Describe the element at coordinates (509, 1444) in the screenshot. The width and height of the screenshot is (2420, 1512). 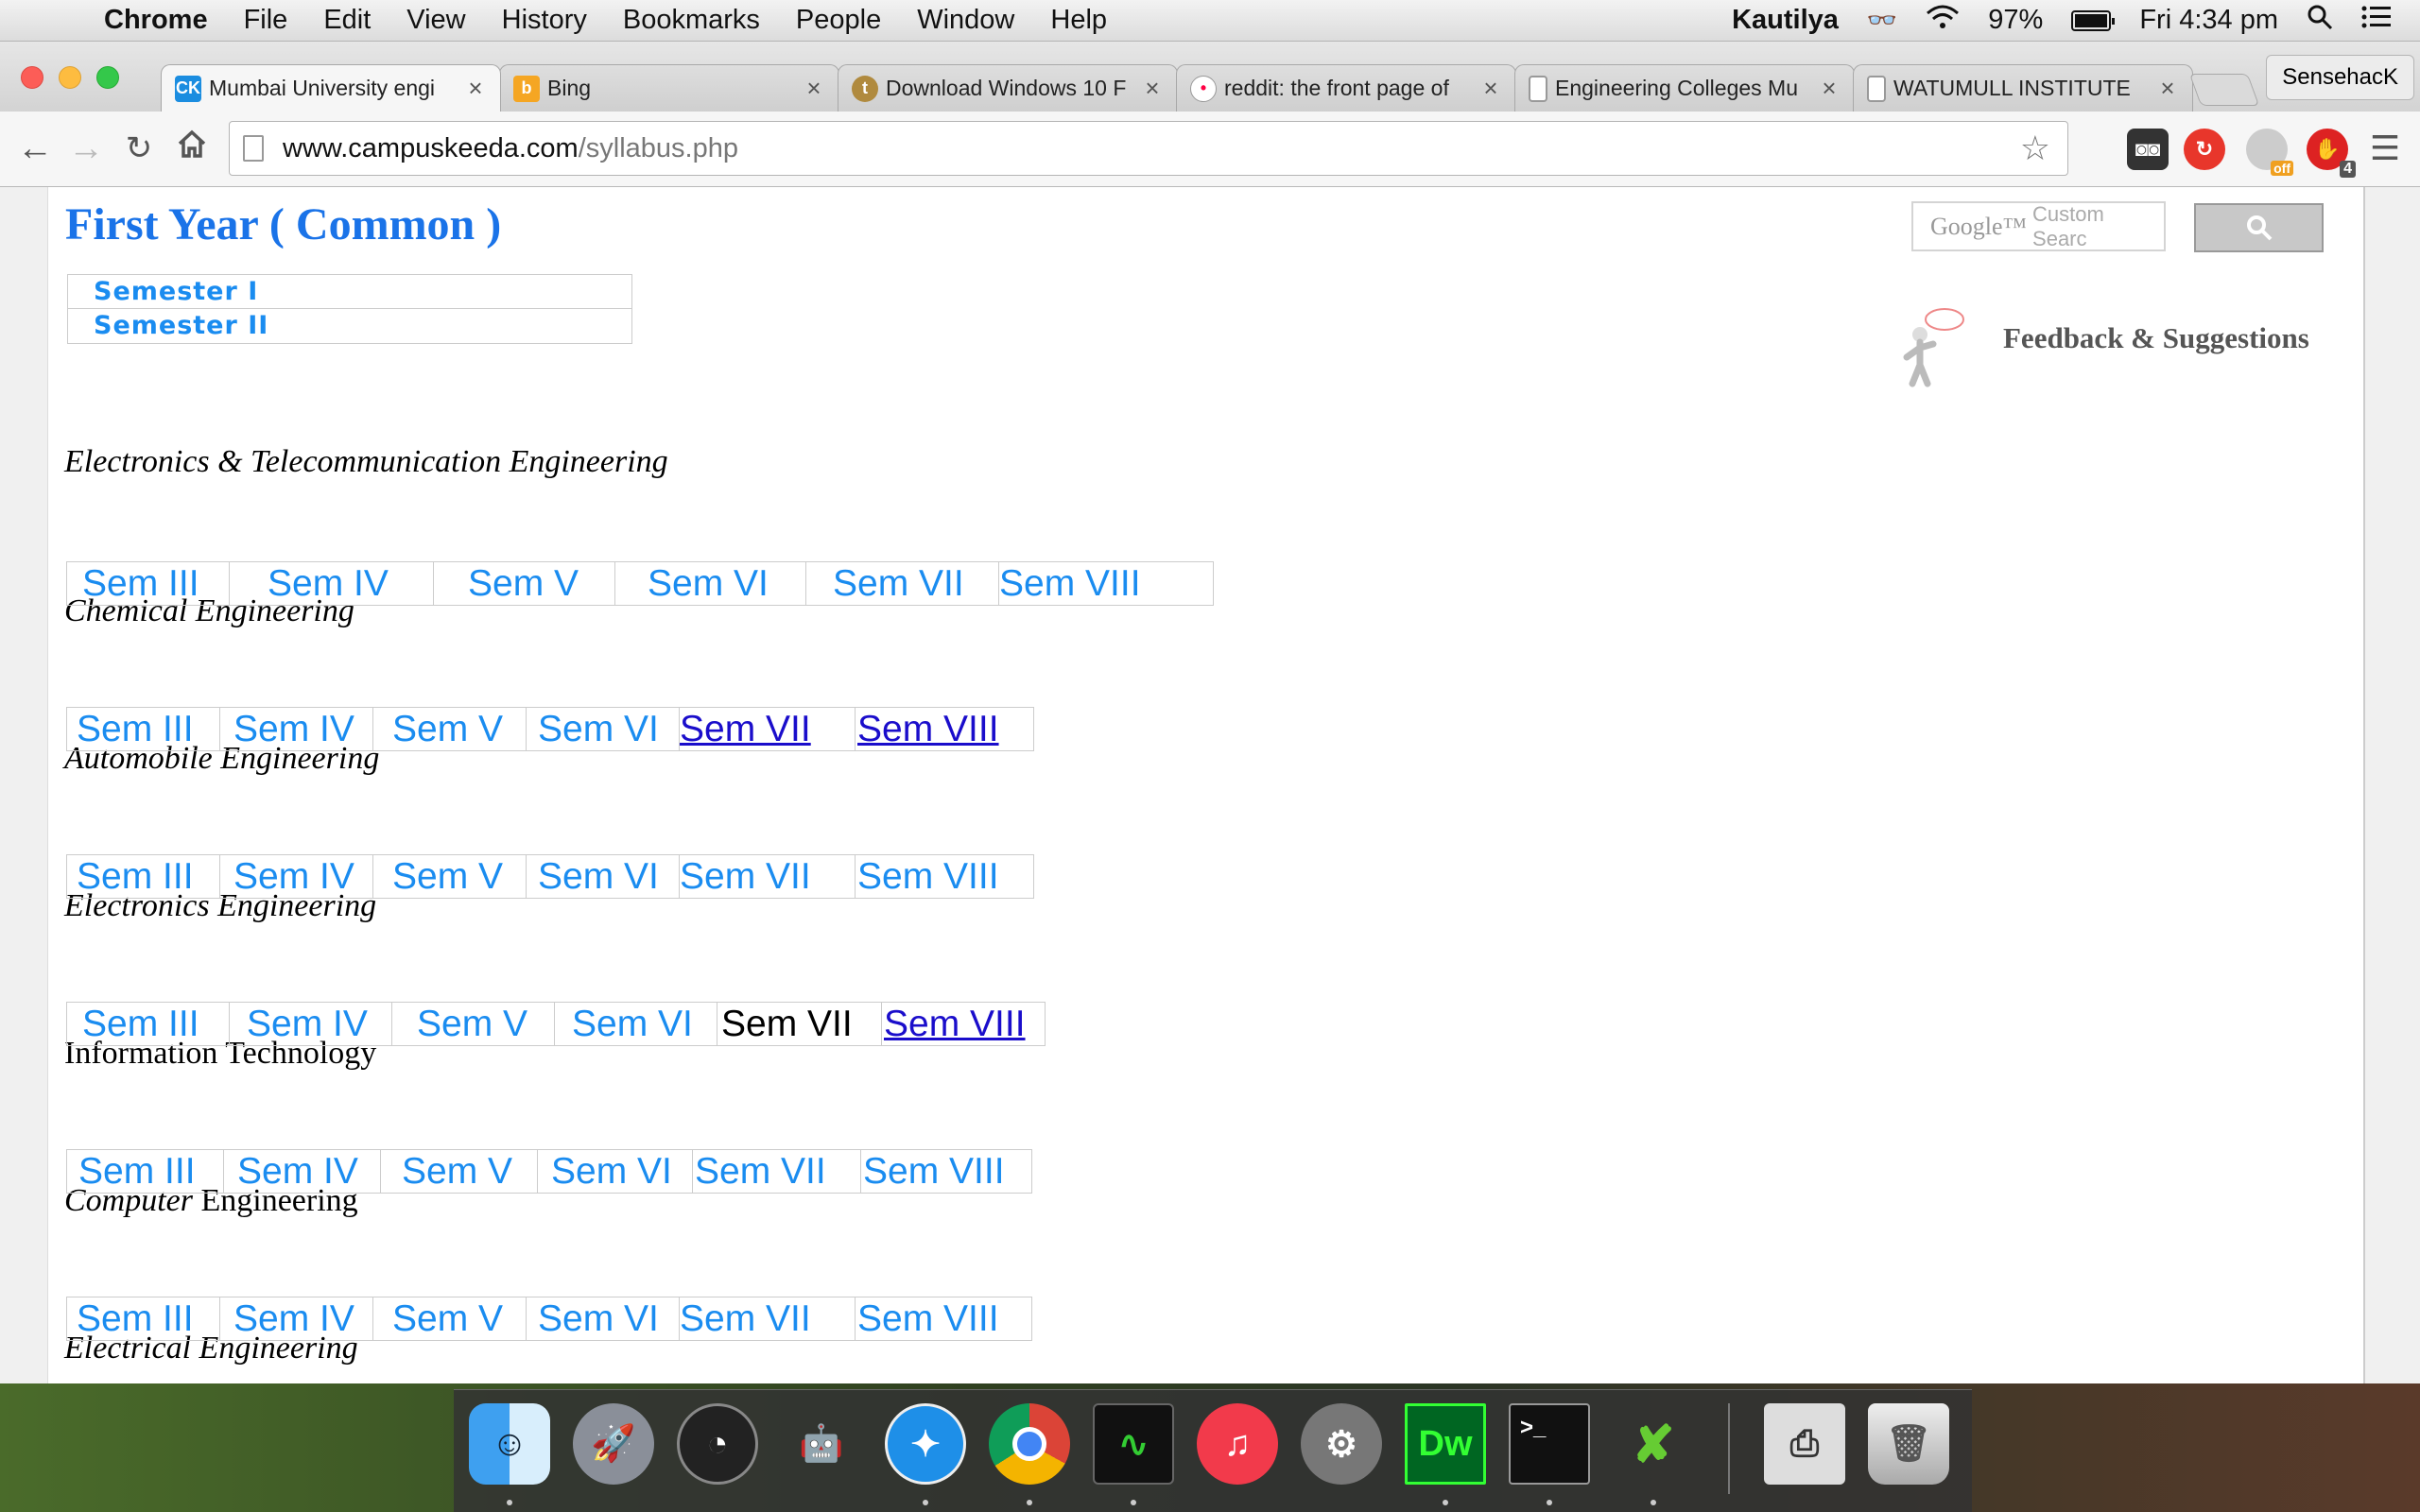
I see `finder-icon: ☺` at that location.